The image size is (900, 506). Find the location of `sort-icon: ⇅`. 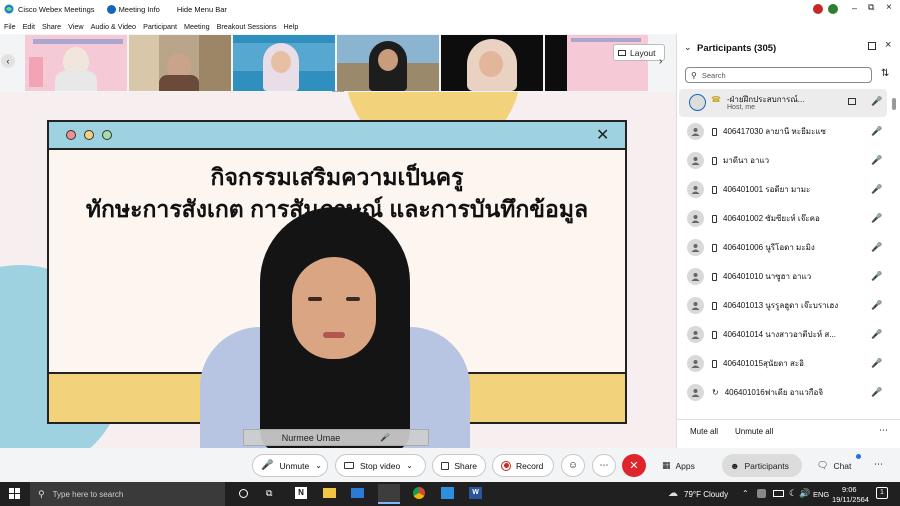

sort-icon: ⇅ is located at coordinates (885, 73).